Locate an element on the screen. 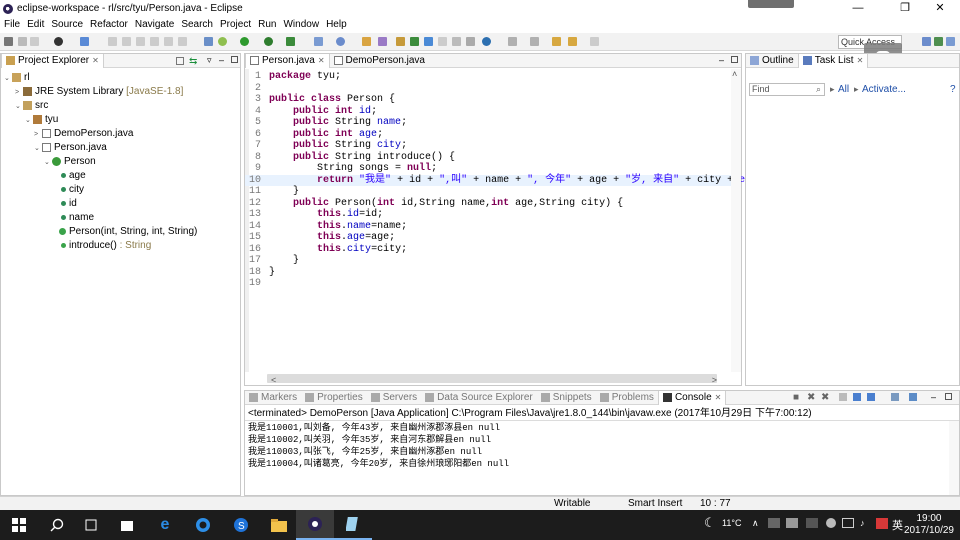  tab-problems: Problems is located at coordinates (627, 398).